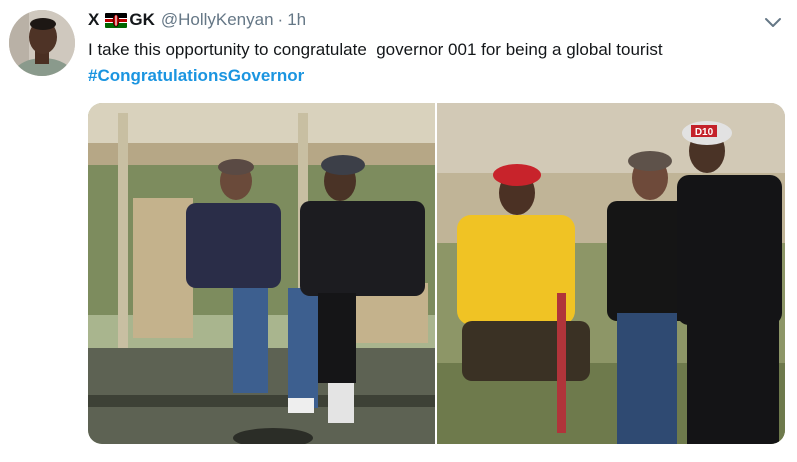  I want to click on display-name-suffix: GK, so click(142, 19).